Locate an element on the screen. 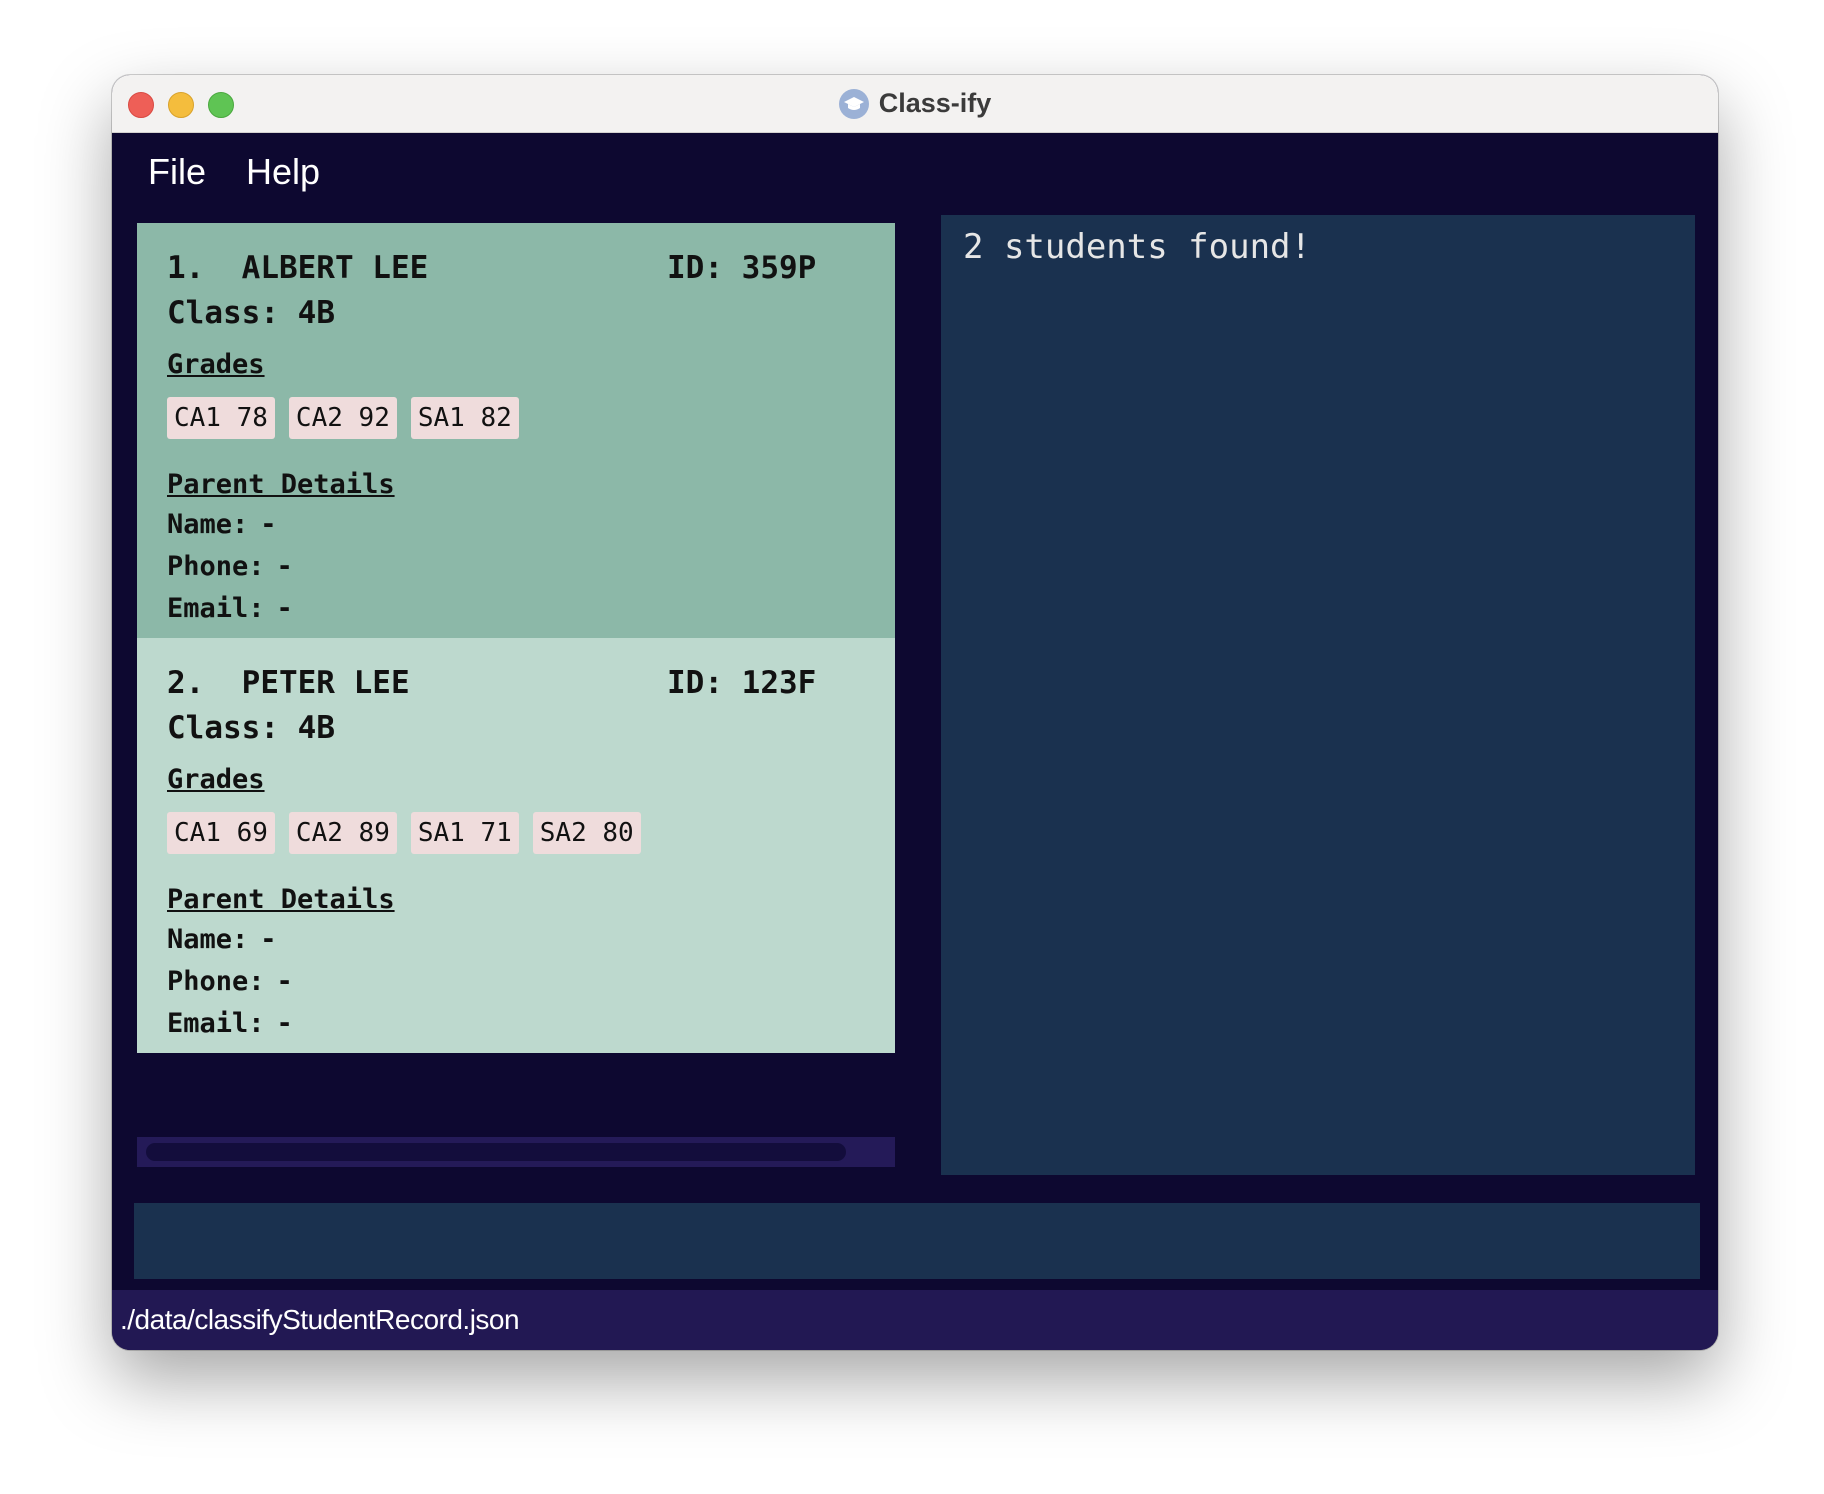  id-value: 359P is located at coordinates (779, 268).